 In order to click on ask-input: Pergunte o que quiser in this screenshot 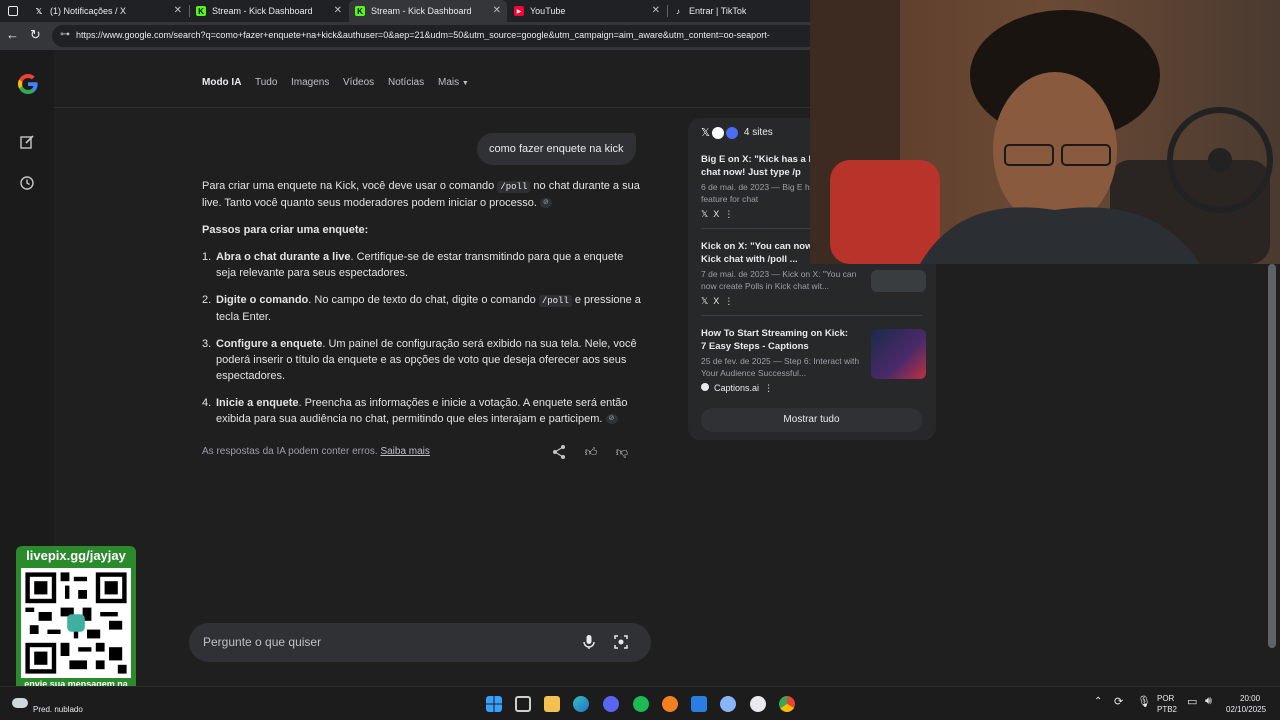, I will do `click(420, 642)`.